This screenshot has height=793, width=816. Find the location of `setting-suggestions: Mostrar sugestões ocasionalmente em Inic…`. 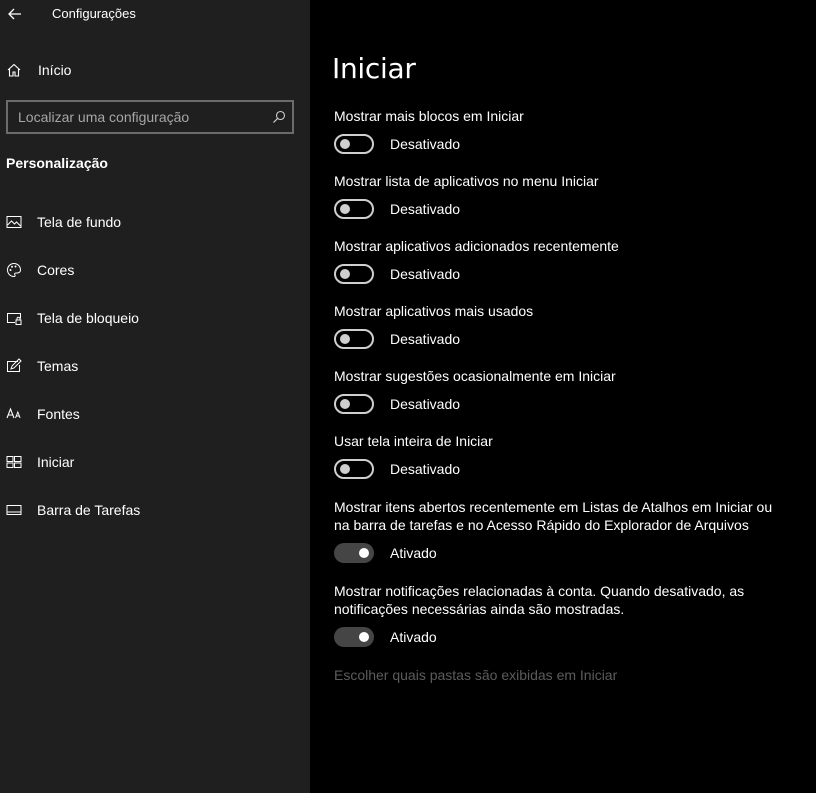

setting-suggestions: Mostrar sugestões ocasionalmente em Inic… is located at coordinates (559, 391).